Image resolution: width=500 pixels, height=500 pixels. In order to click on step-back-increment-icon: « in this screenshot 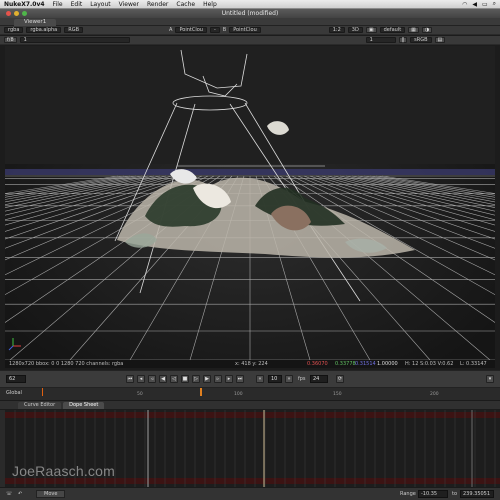, I will do `click(260, 379)`.